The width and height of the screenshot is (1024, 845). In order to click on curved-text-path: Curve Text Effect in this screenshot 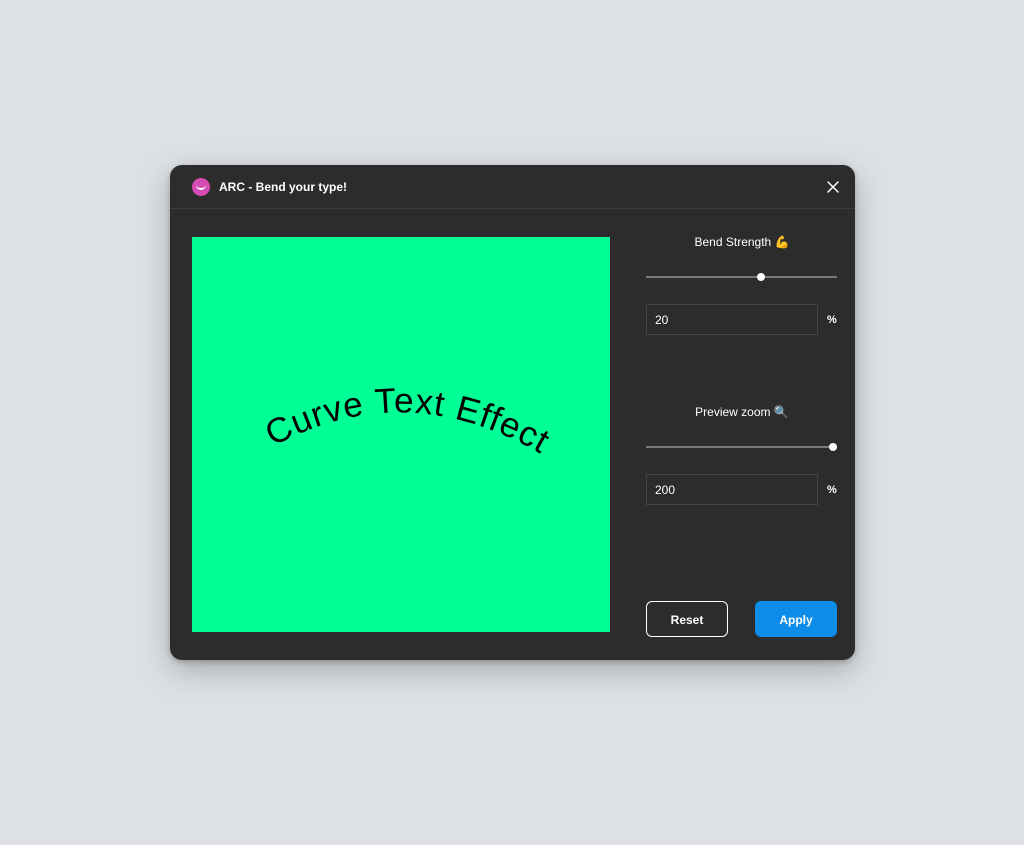, I will do `click(407, 421)`.